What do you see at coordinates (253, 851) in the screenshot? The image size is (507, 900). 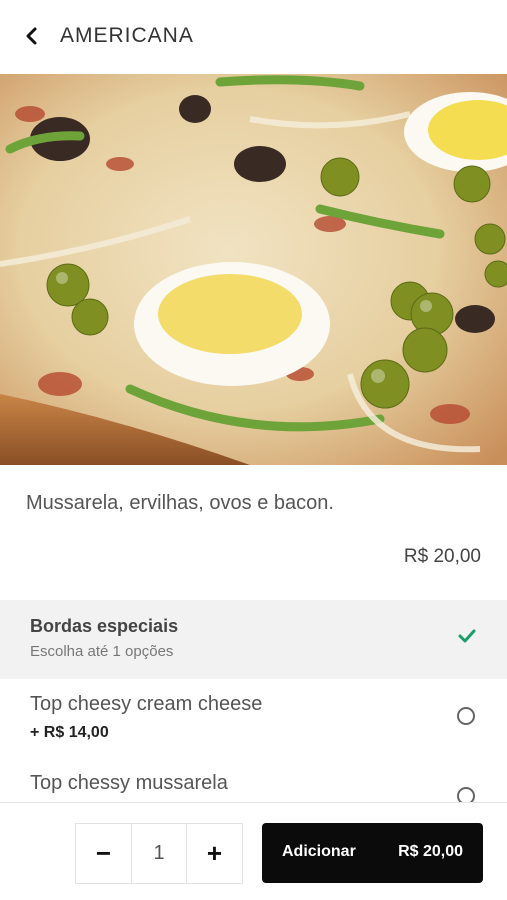 I see `footer-bar: − 1 + Adicionar R$ 20,00` at bounding box center [253, 851].